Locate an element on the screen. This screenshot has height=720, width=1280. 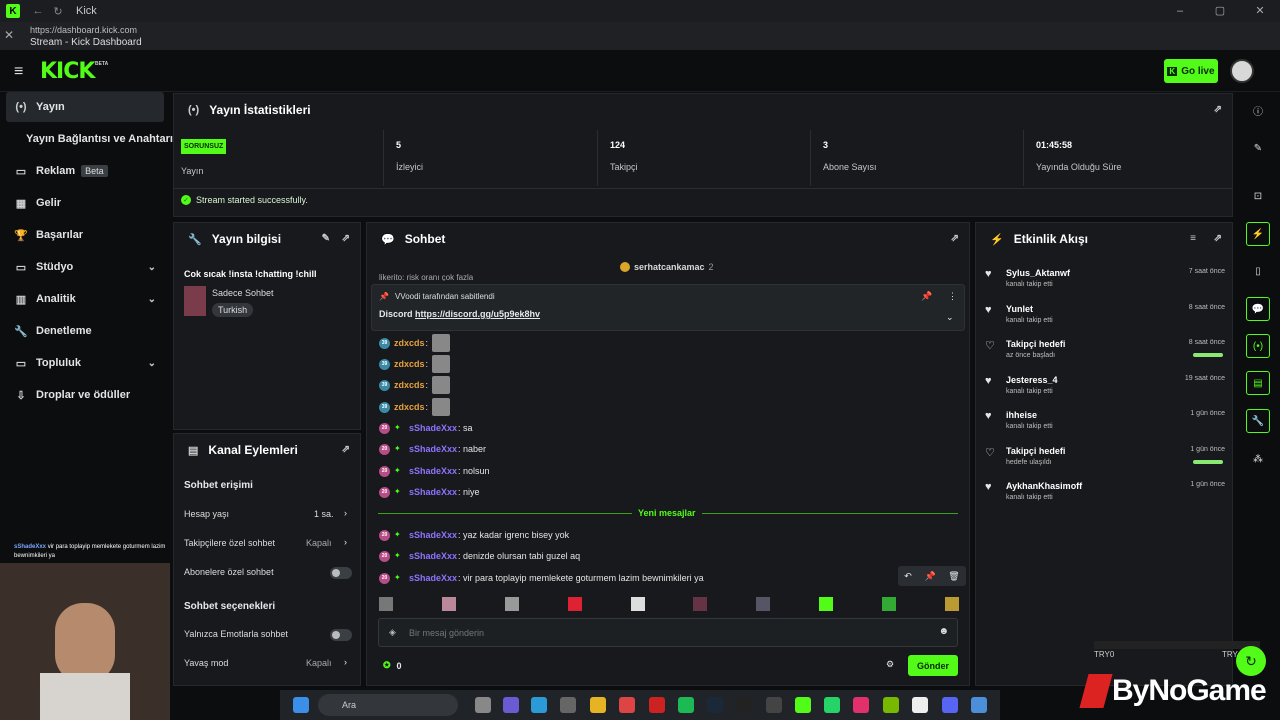
opera-icon is located at coordinates (657, 705).